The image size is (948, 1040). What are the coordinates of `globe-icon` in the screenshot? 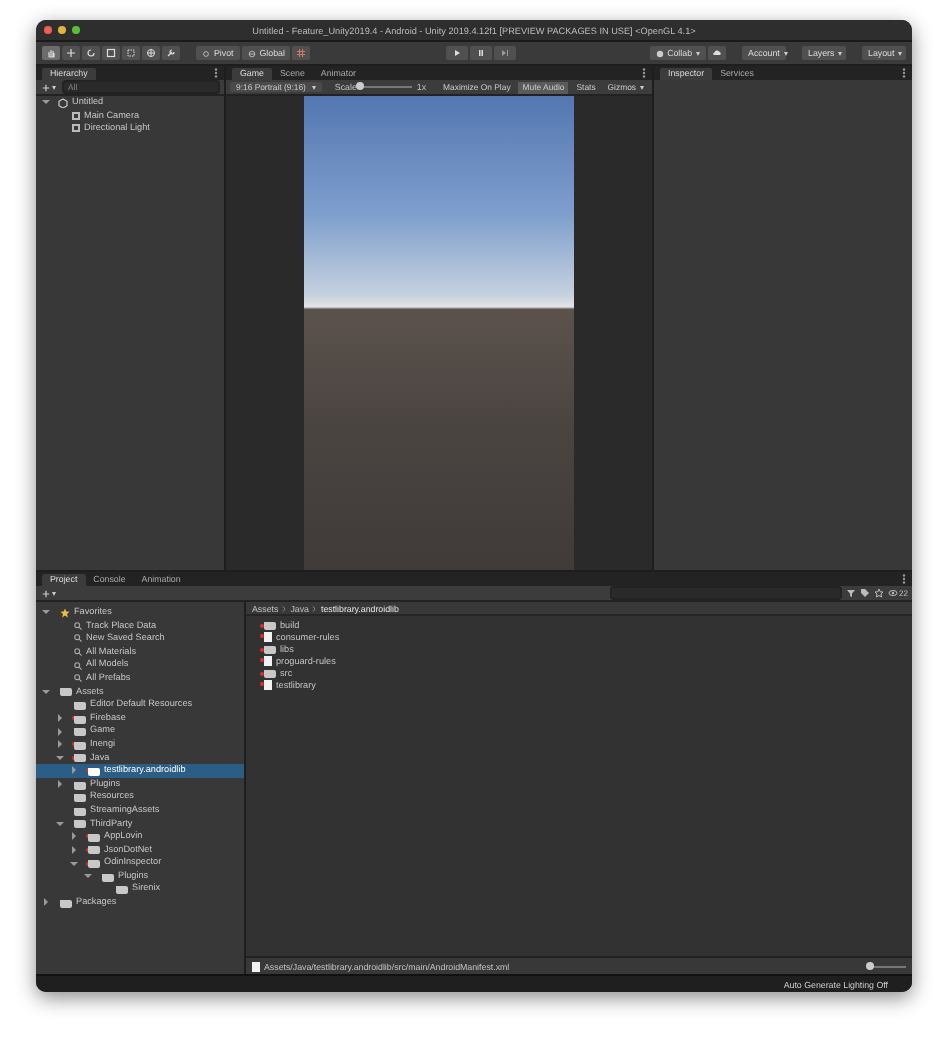 It's located at (251, 53).